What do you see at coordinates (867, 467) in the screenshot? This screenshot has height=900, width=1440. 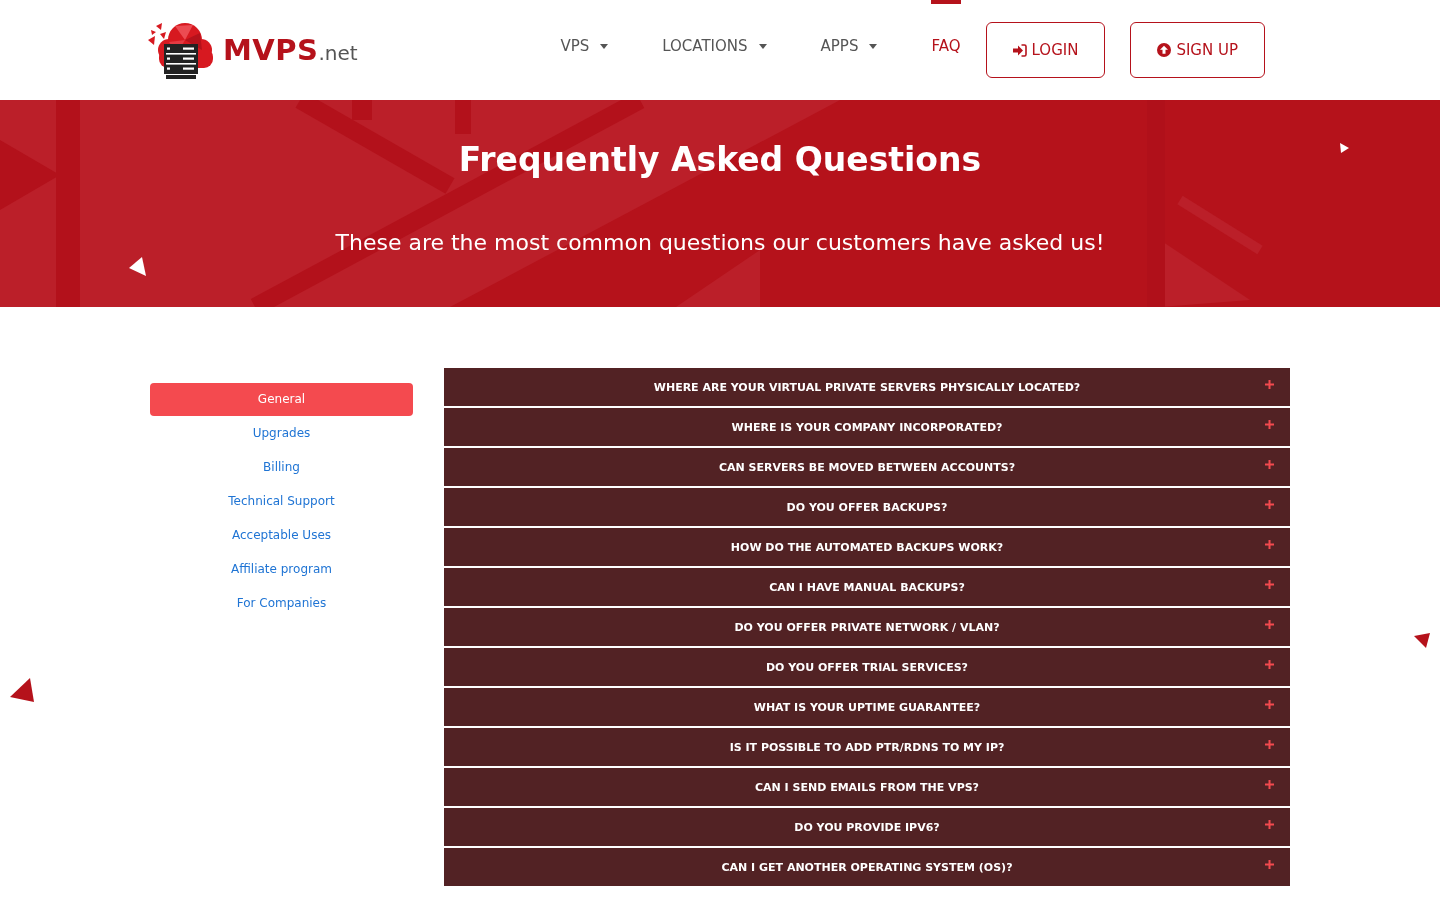 I see `faq-question: CAN SERVERS BE MOVED BETWEEN ACCOUNTS?` at bounding box center [867, 467].